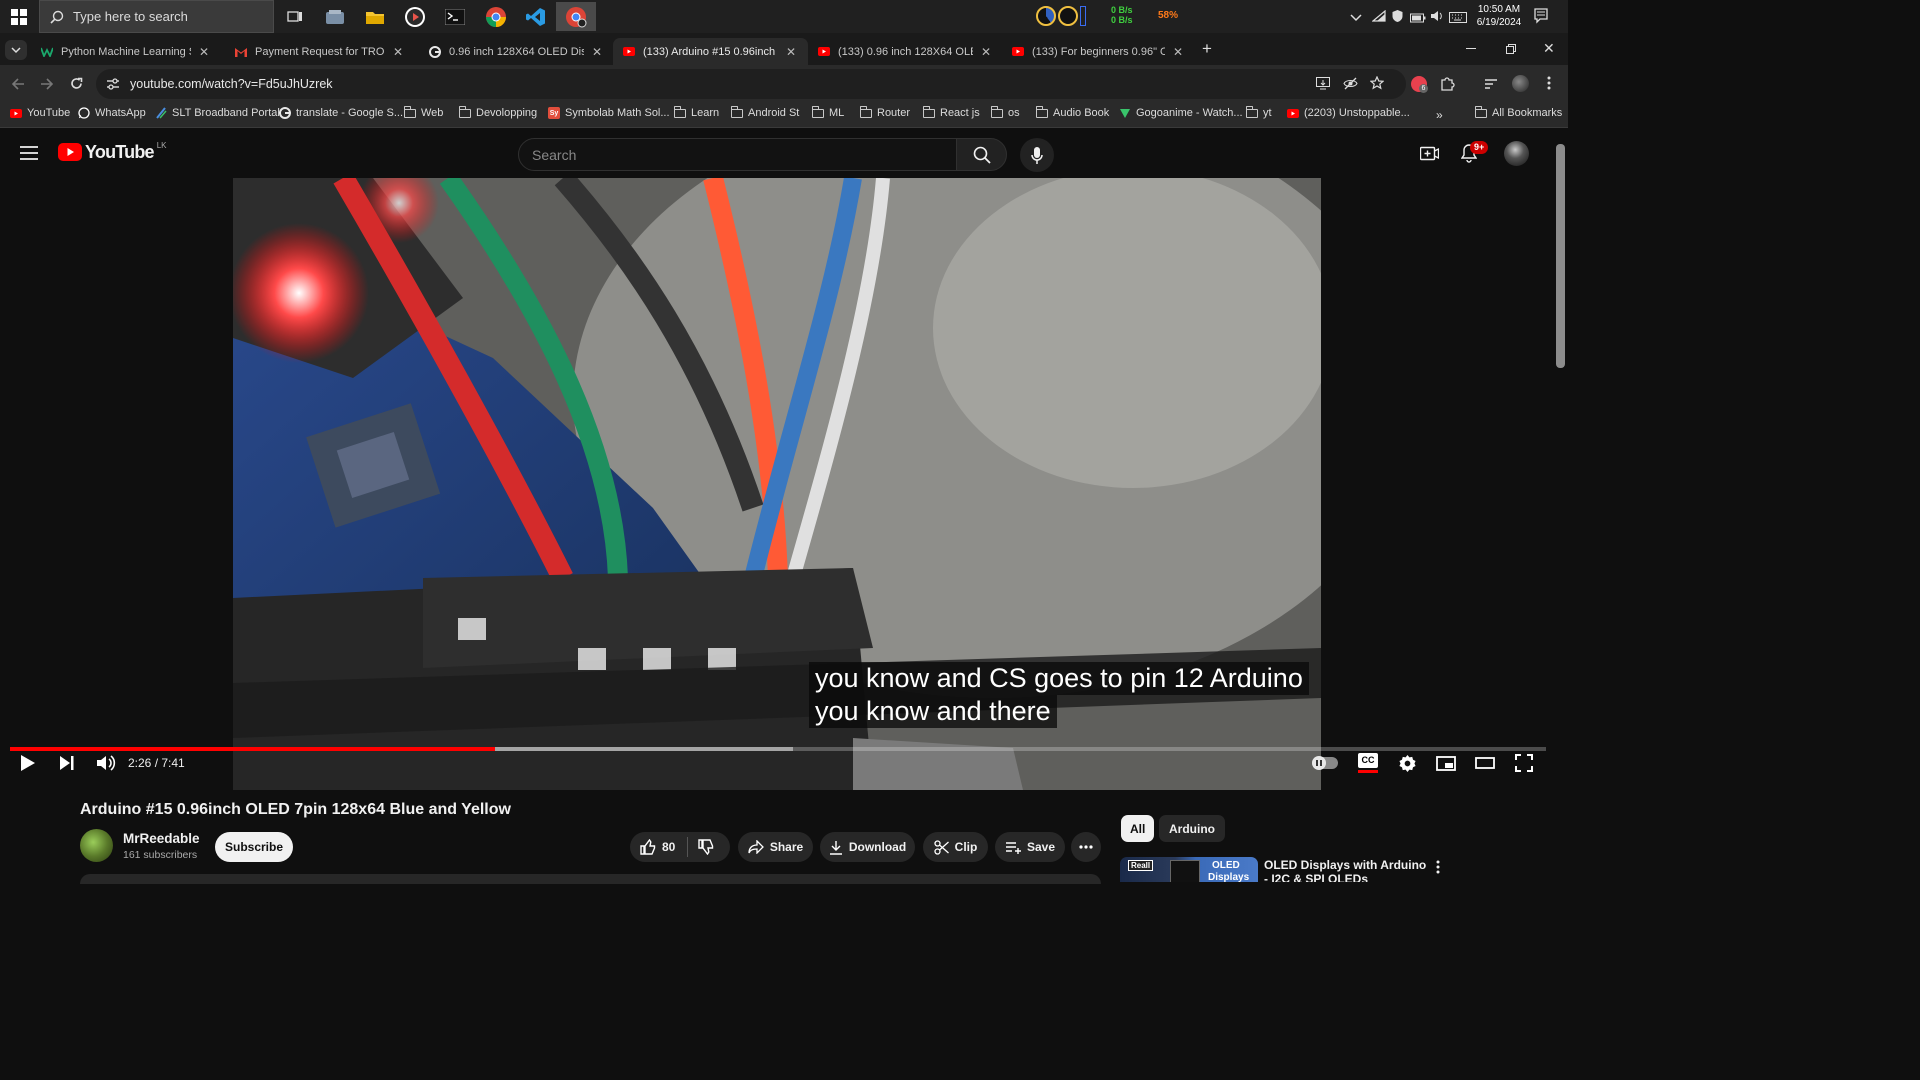 The image size is (1920, 1080). I want to click on save-button: Save, so click(1030, 847).